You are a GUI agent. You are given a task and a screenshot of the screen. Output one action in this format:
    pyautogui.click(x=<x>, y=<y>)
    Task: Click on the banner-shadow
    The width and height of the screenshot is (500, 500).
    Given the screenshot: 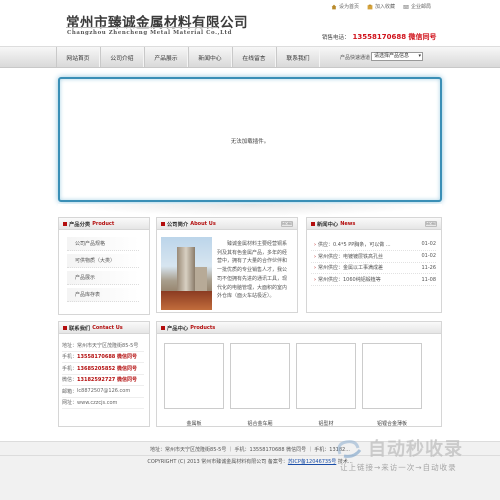 What is the action you would take?
    pyautogui.click(x=250, y=210)
    